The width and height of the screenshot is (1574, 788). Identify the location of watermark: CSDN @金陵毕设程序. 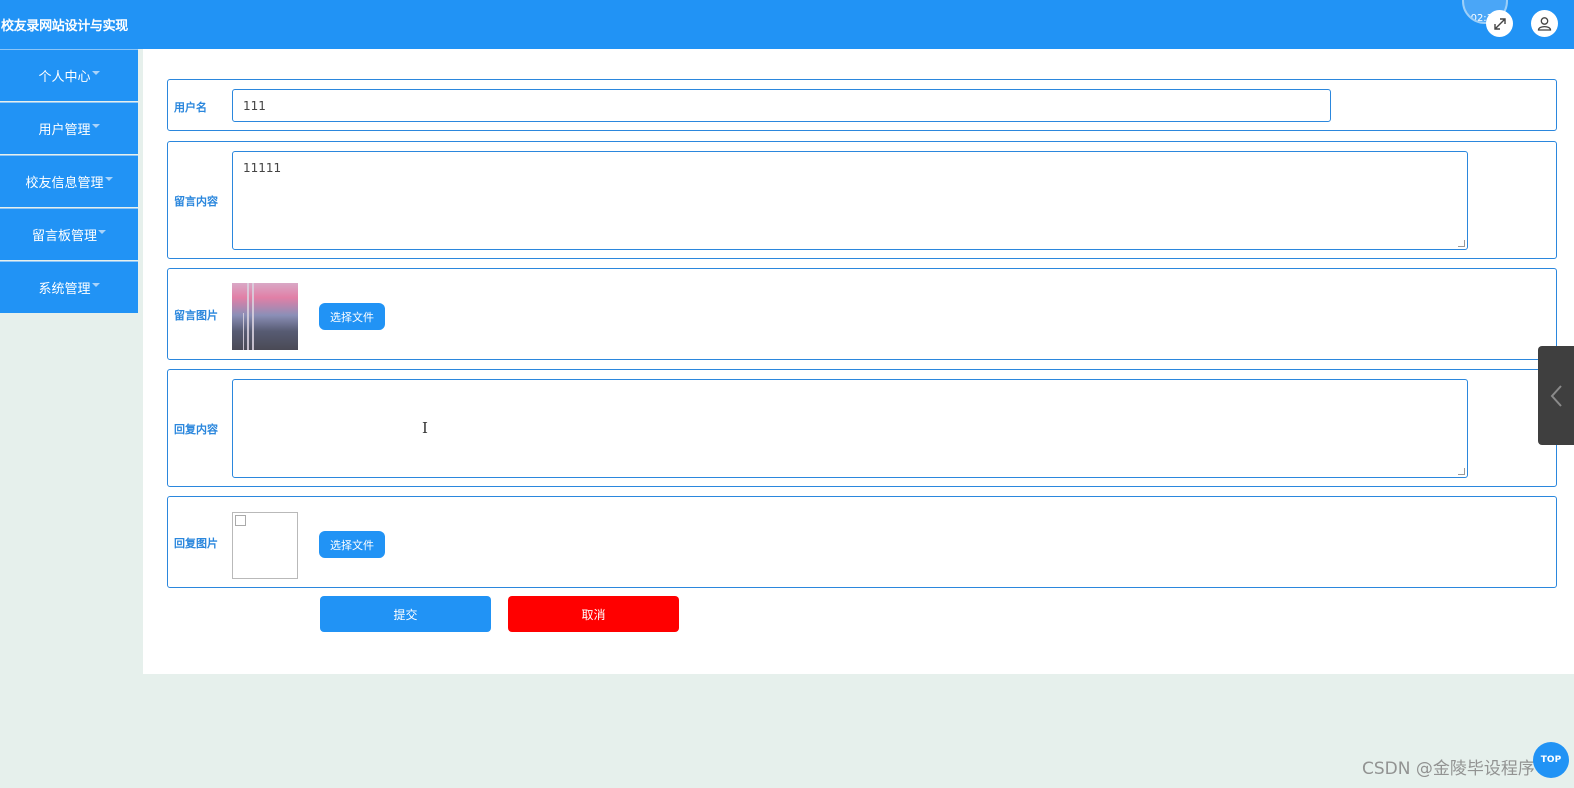
(1448, 769).